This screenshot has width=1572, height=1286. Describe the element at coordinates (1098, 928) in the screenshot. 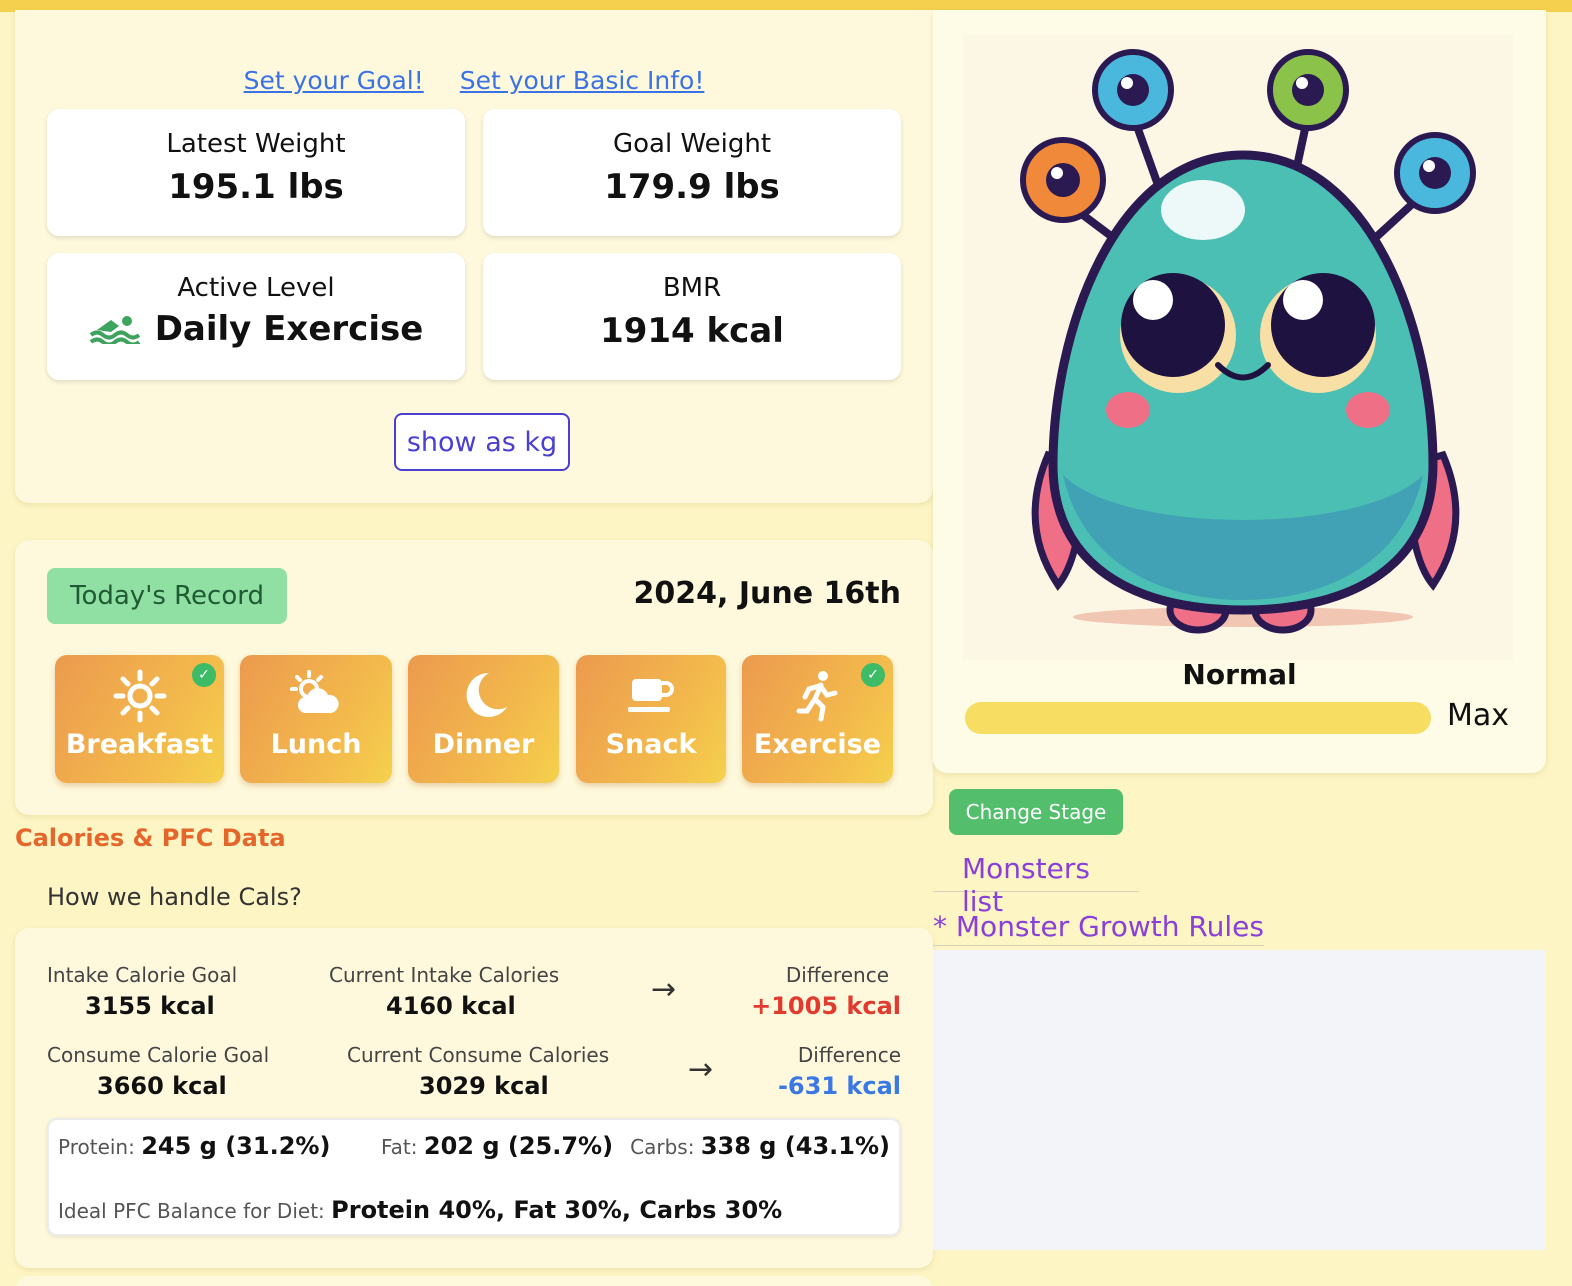

I see `monster-growth-rules-link: * Monster Growth Rules` at that location.